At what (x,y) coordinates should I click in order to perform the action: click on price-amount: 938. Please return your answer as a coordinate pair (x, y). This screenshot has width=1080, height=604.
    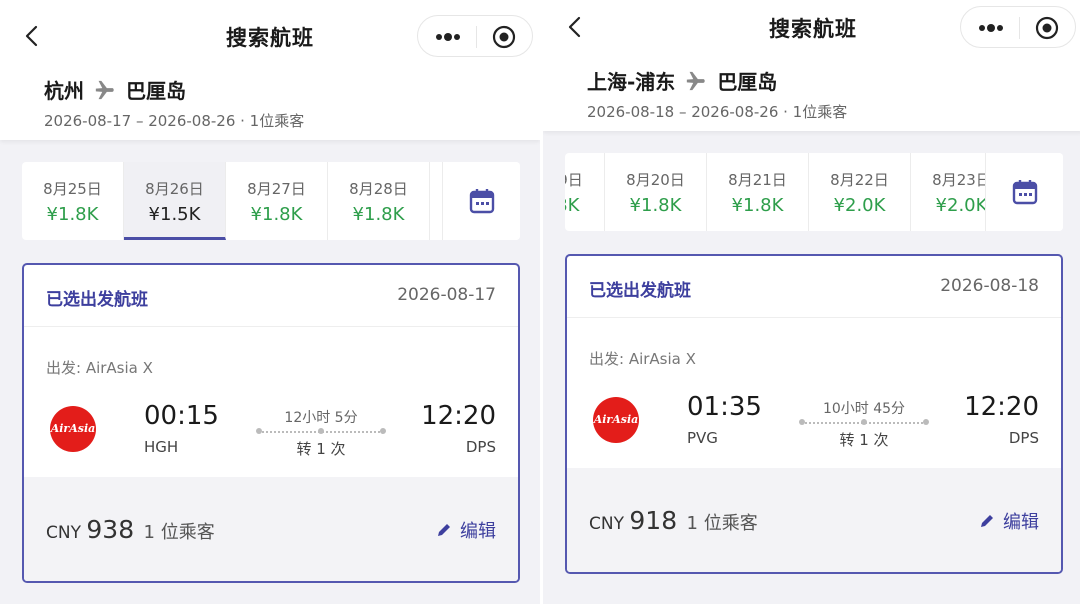
    Looking at the image, I should click on (110, 529).